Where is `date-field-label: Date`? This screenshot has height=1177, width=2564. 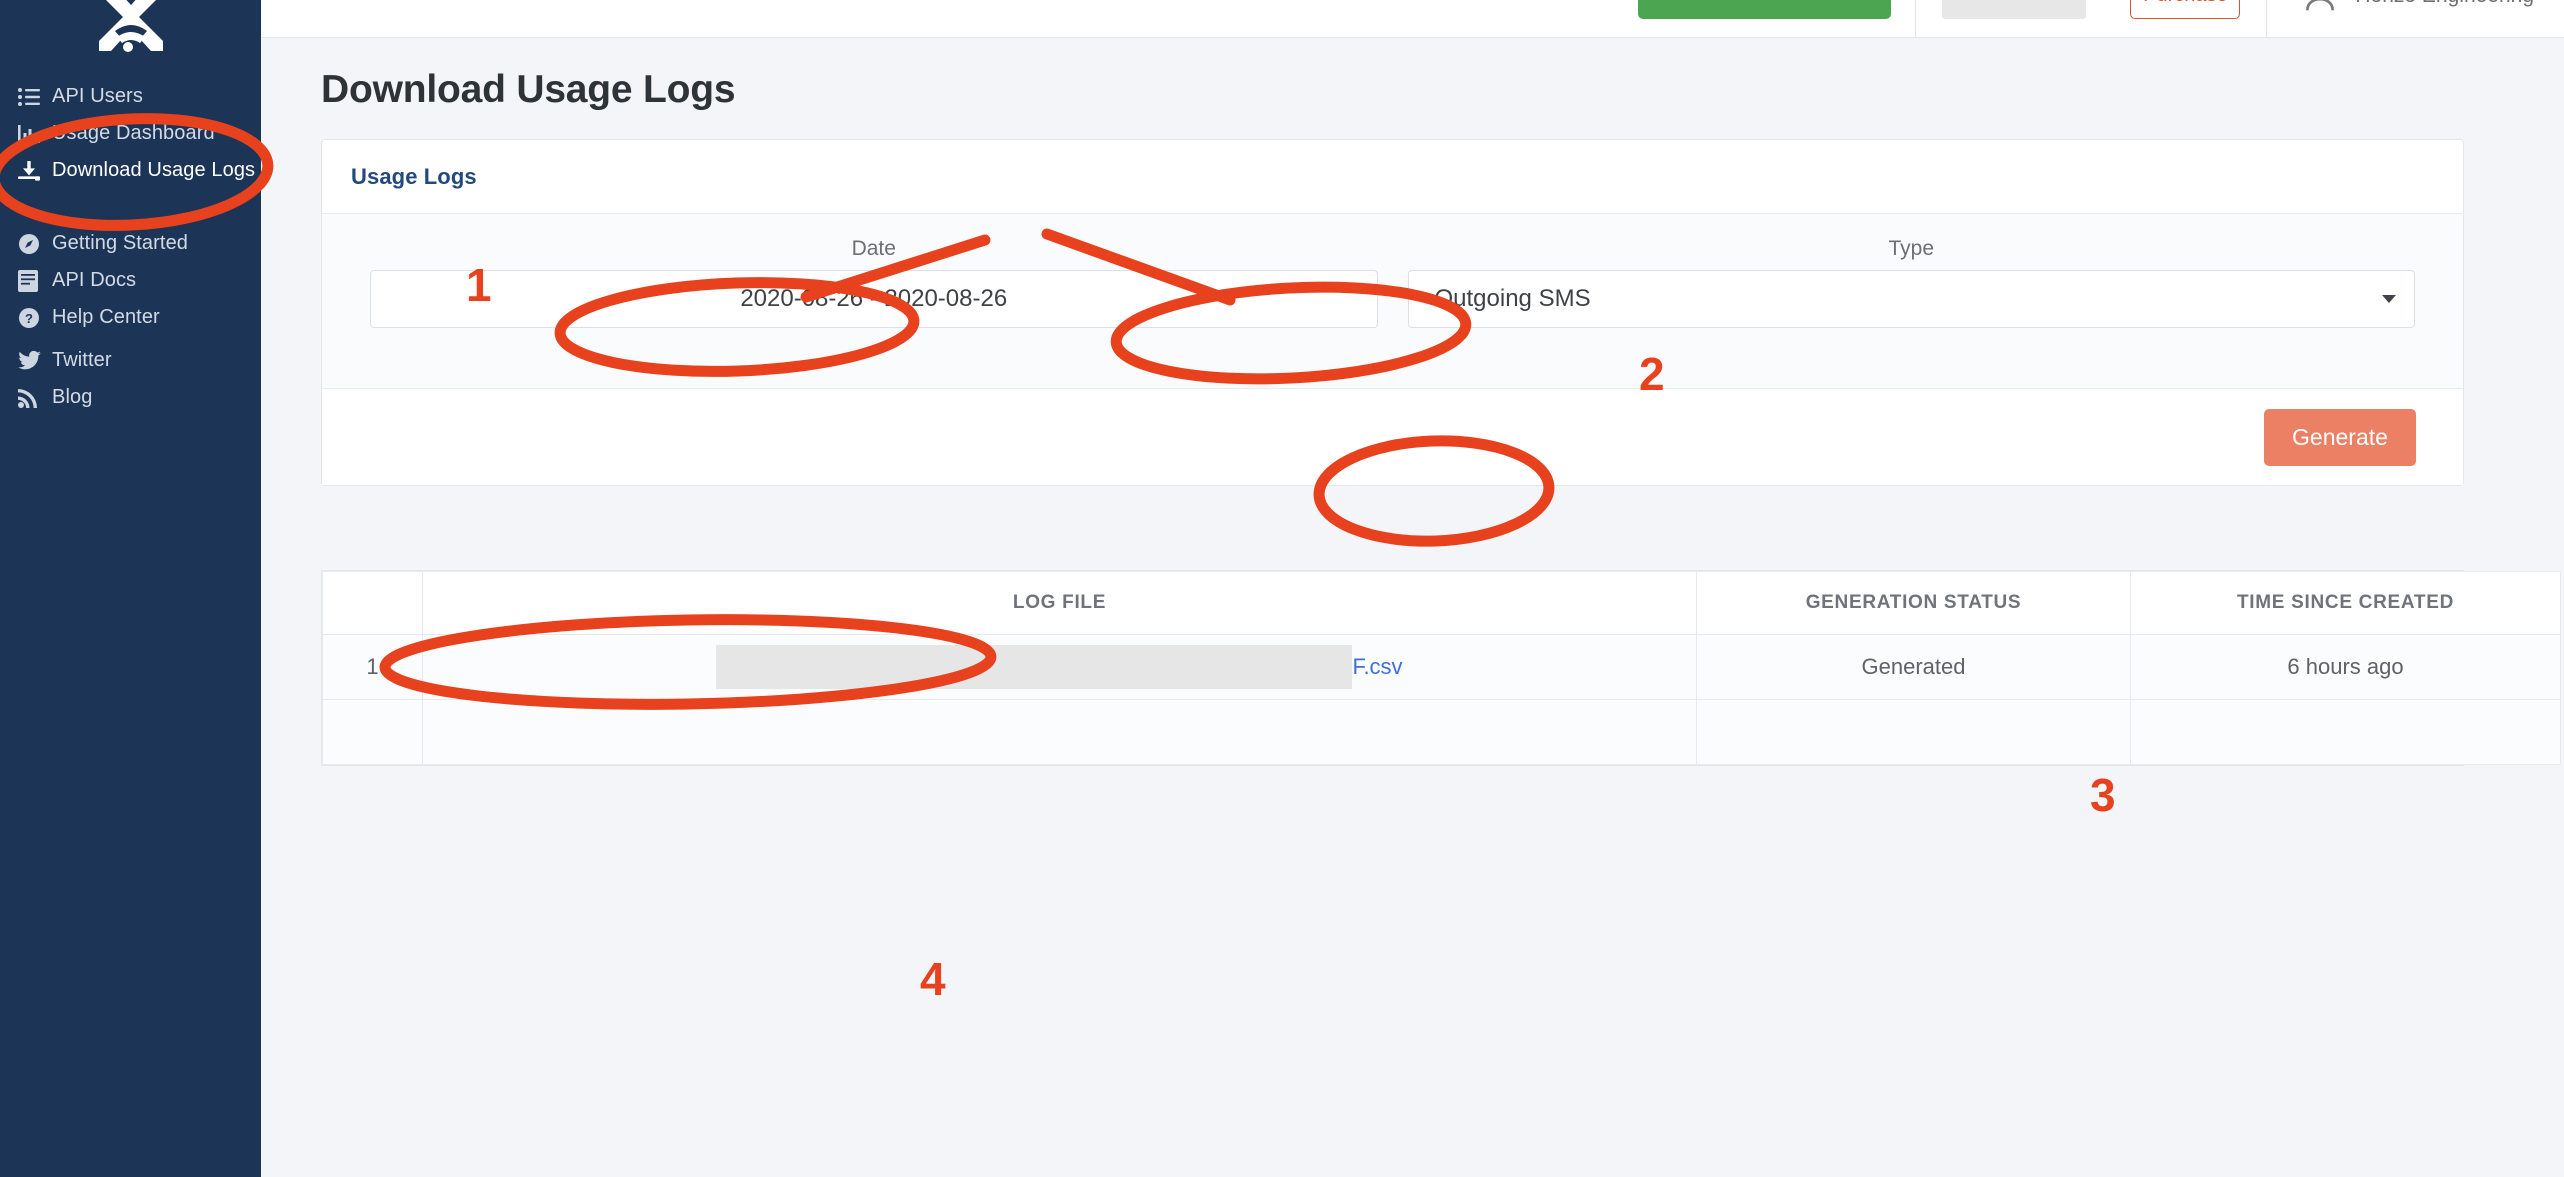 date-field-label: Date is located at coordinates (873, 248).